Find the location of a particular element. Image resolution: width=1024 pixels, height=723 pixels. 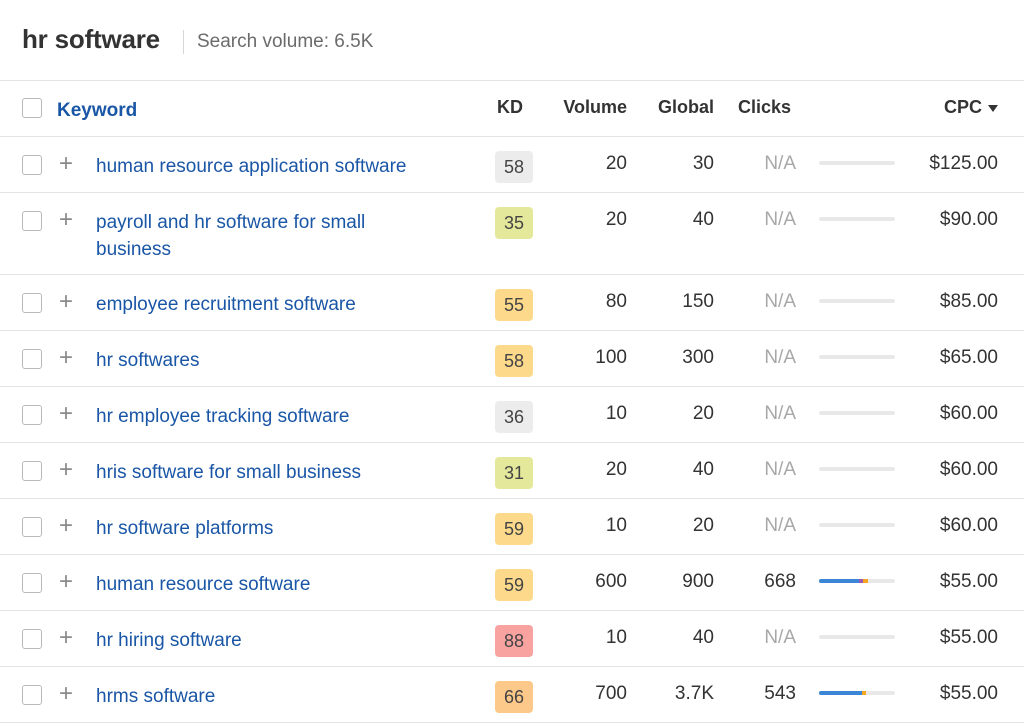

clicks-value: 543 is located at coordinates (780, 693).